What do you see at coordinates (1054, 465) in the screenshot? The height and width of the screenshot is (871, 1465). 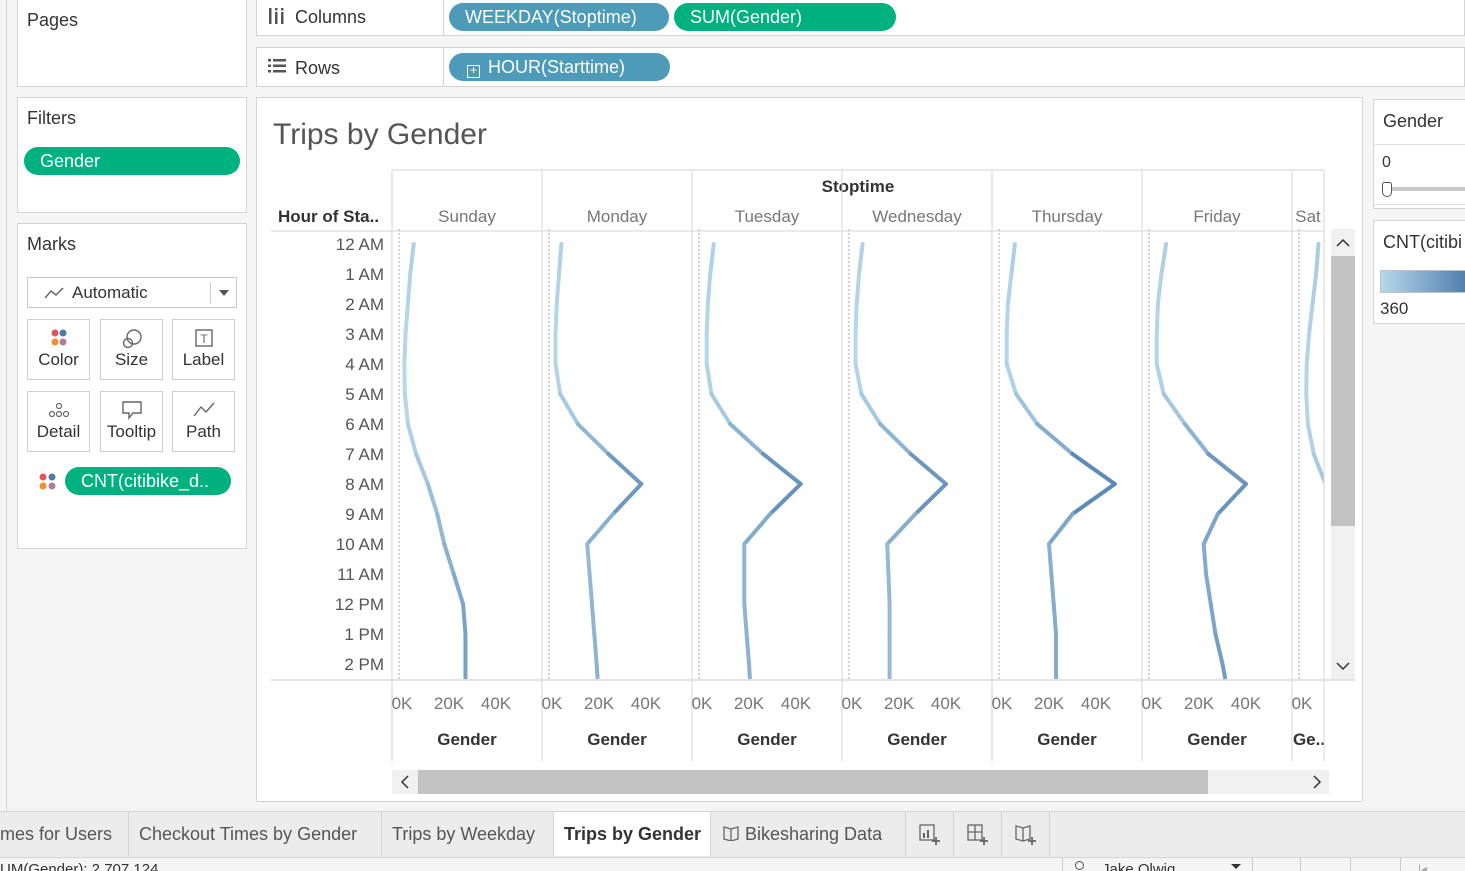 I see `pane-4: Thursday 0K 20K 40K Gender` at bounding box center [1054, 465].